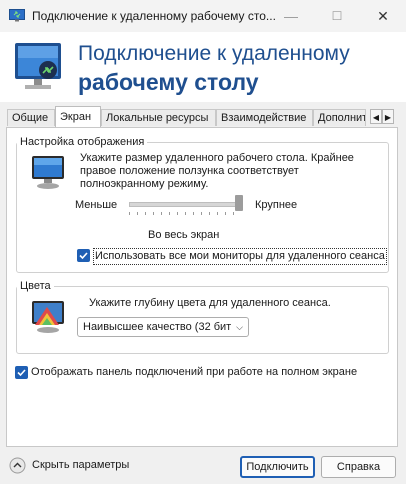 The image size is (406, 484). I want to click on remote-desktop-logo-icon, so click(38, 66).